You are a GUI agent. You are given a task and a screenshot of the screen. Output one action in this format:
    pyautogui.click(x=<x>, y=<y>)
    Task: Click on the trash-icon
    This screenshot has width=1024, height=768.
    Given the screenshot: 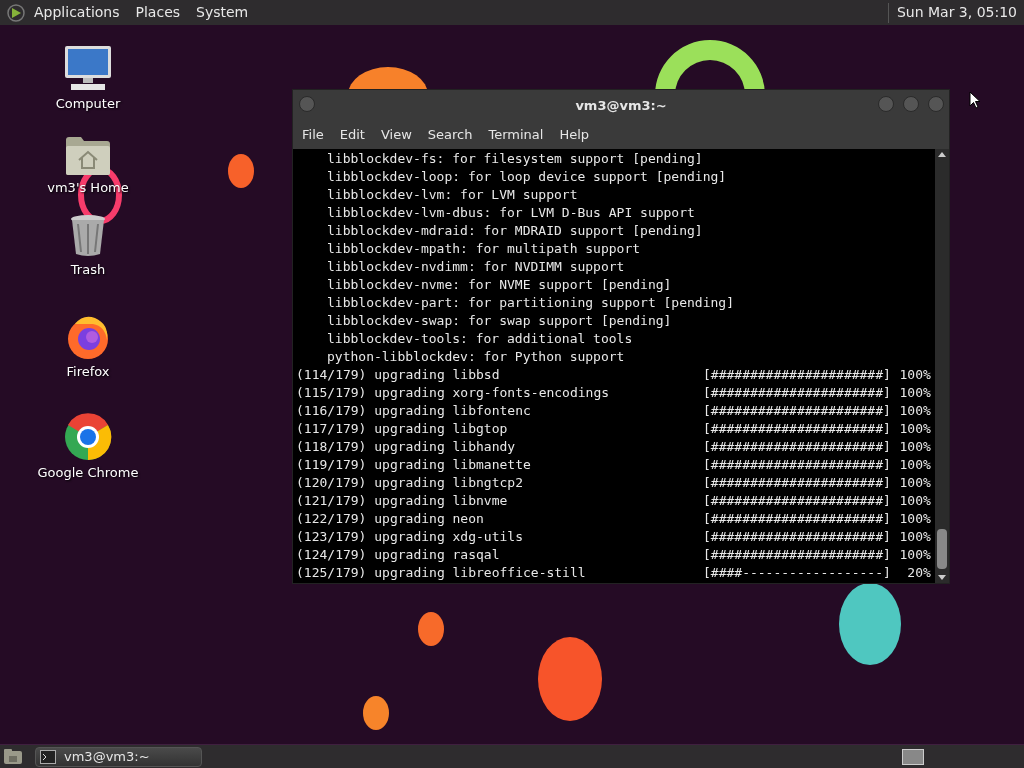 What is the action you would take?
    pyautogui.click(x=88, y=236)
    